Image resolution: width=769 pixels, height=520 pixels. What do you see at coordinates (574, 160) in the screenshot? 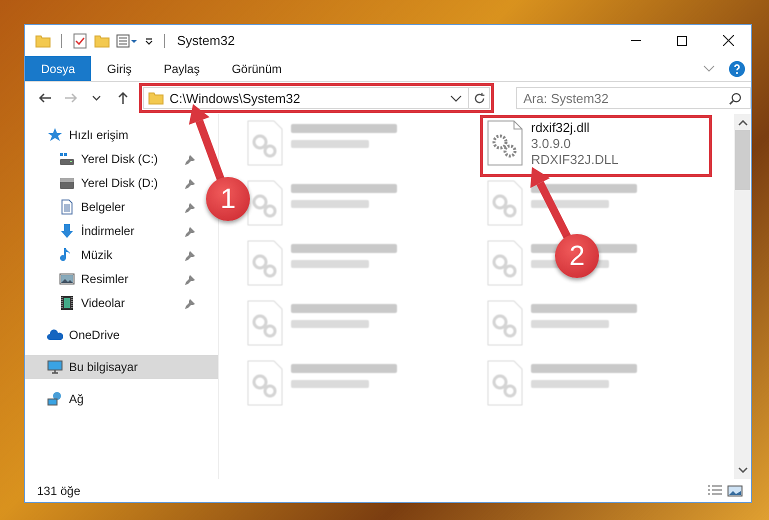
I see `file-detail: RDXIF32J.DLL` at bounding box center [574, 160].